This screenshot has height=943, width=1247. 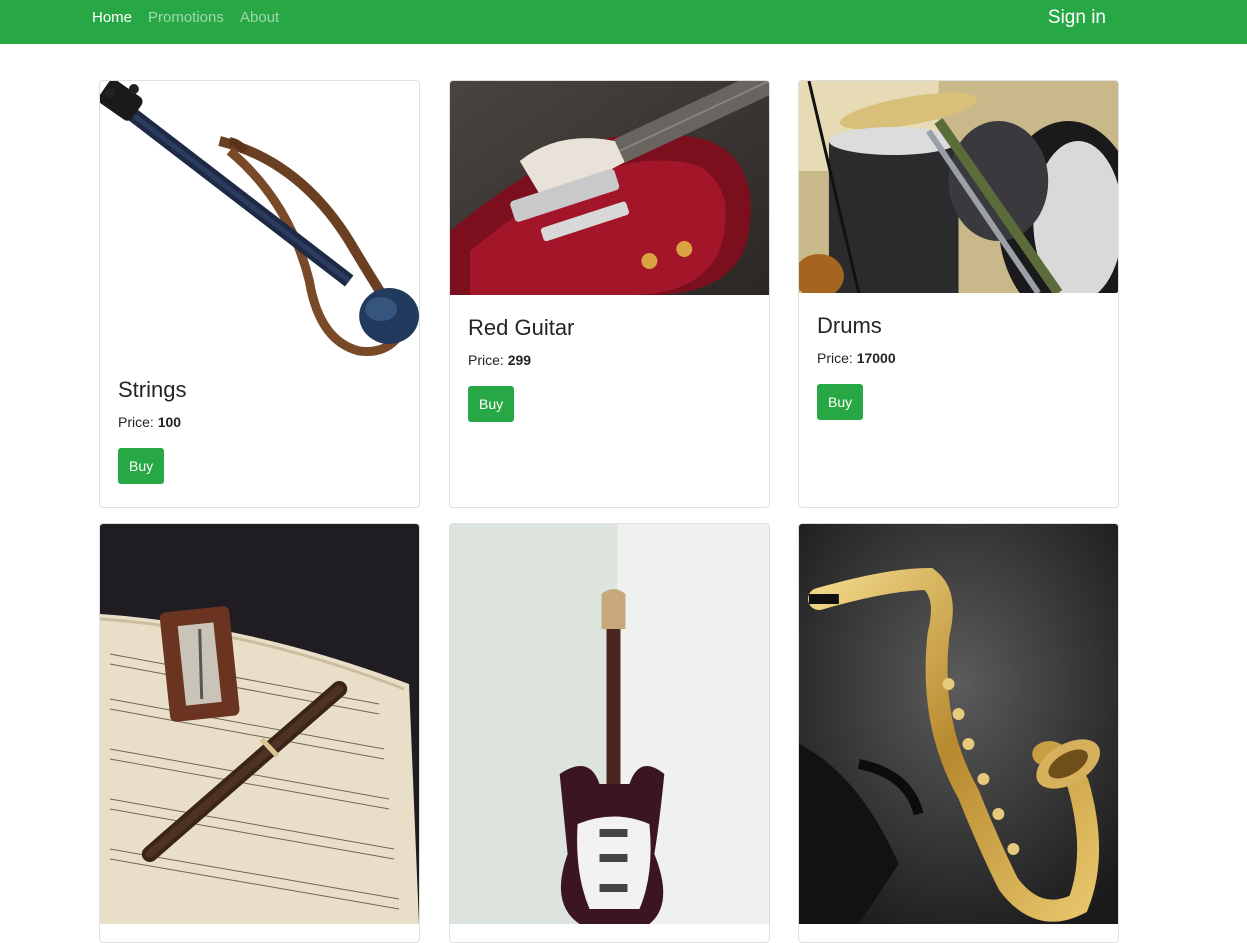 What do you see at coordinates (259, 220) in the screenshot?
I see `electric-violin-image` at bounding box center [259, 220].